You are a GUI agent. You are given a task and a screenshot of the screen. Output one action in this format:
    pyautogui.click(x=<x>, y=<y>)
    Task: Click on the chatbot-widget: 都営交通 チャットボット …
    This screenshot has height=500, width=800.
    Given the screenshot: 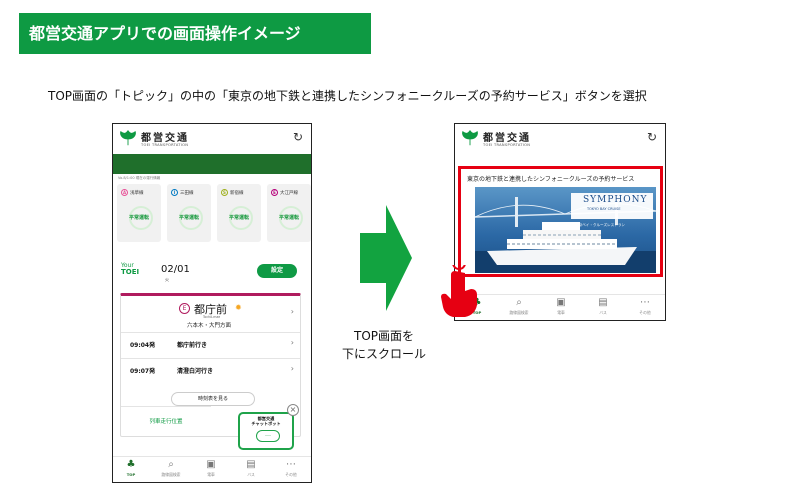 What is the action you would take?
    pyautogui.click(x=266, y=431)
    